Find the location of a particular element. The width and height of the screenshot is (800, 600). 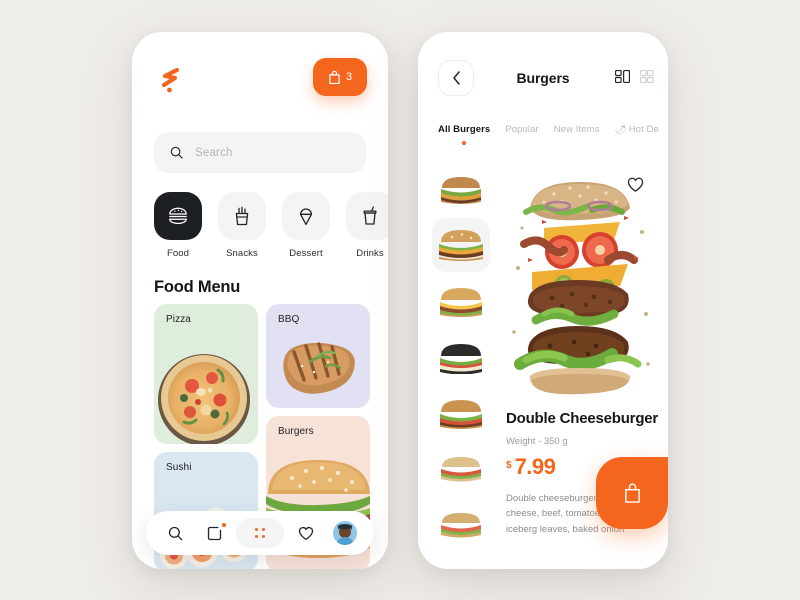

category-label: Drinks is located at coordinates (370, 253).